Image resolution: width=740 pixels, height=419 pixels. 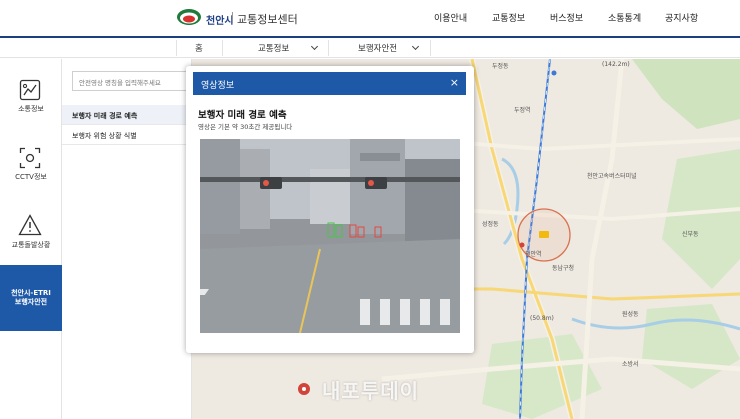 What do you see at coordinates (377, 48) in the screenshot?
I see `breadcrumb-level2: 보행자안전` at bounding box center [377, 48].